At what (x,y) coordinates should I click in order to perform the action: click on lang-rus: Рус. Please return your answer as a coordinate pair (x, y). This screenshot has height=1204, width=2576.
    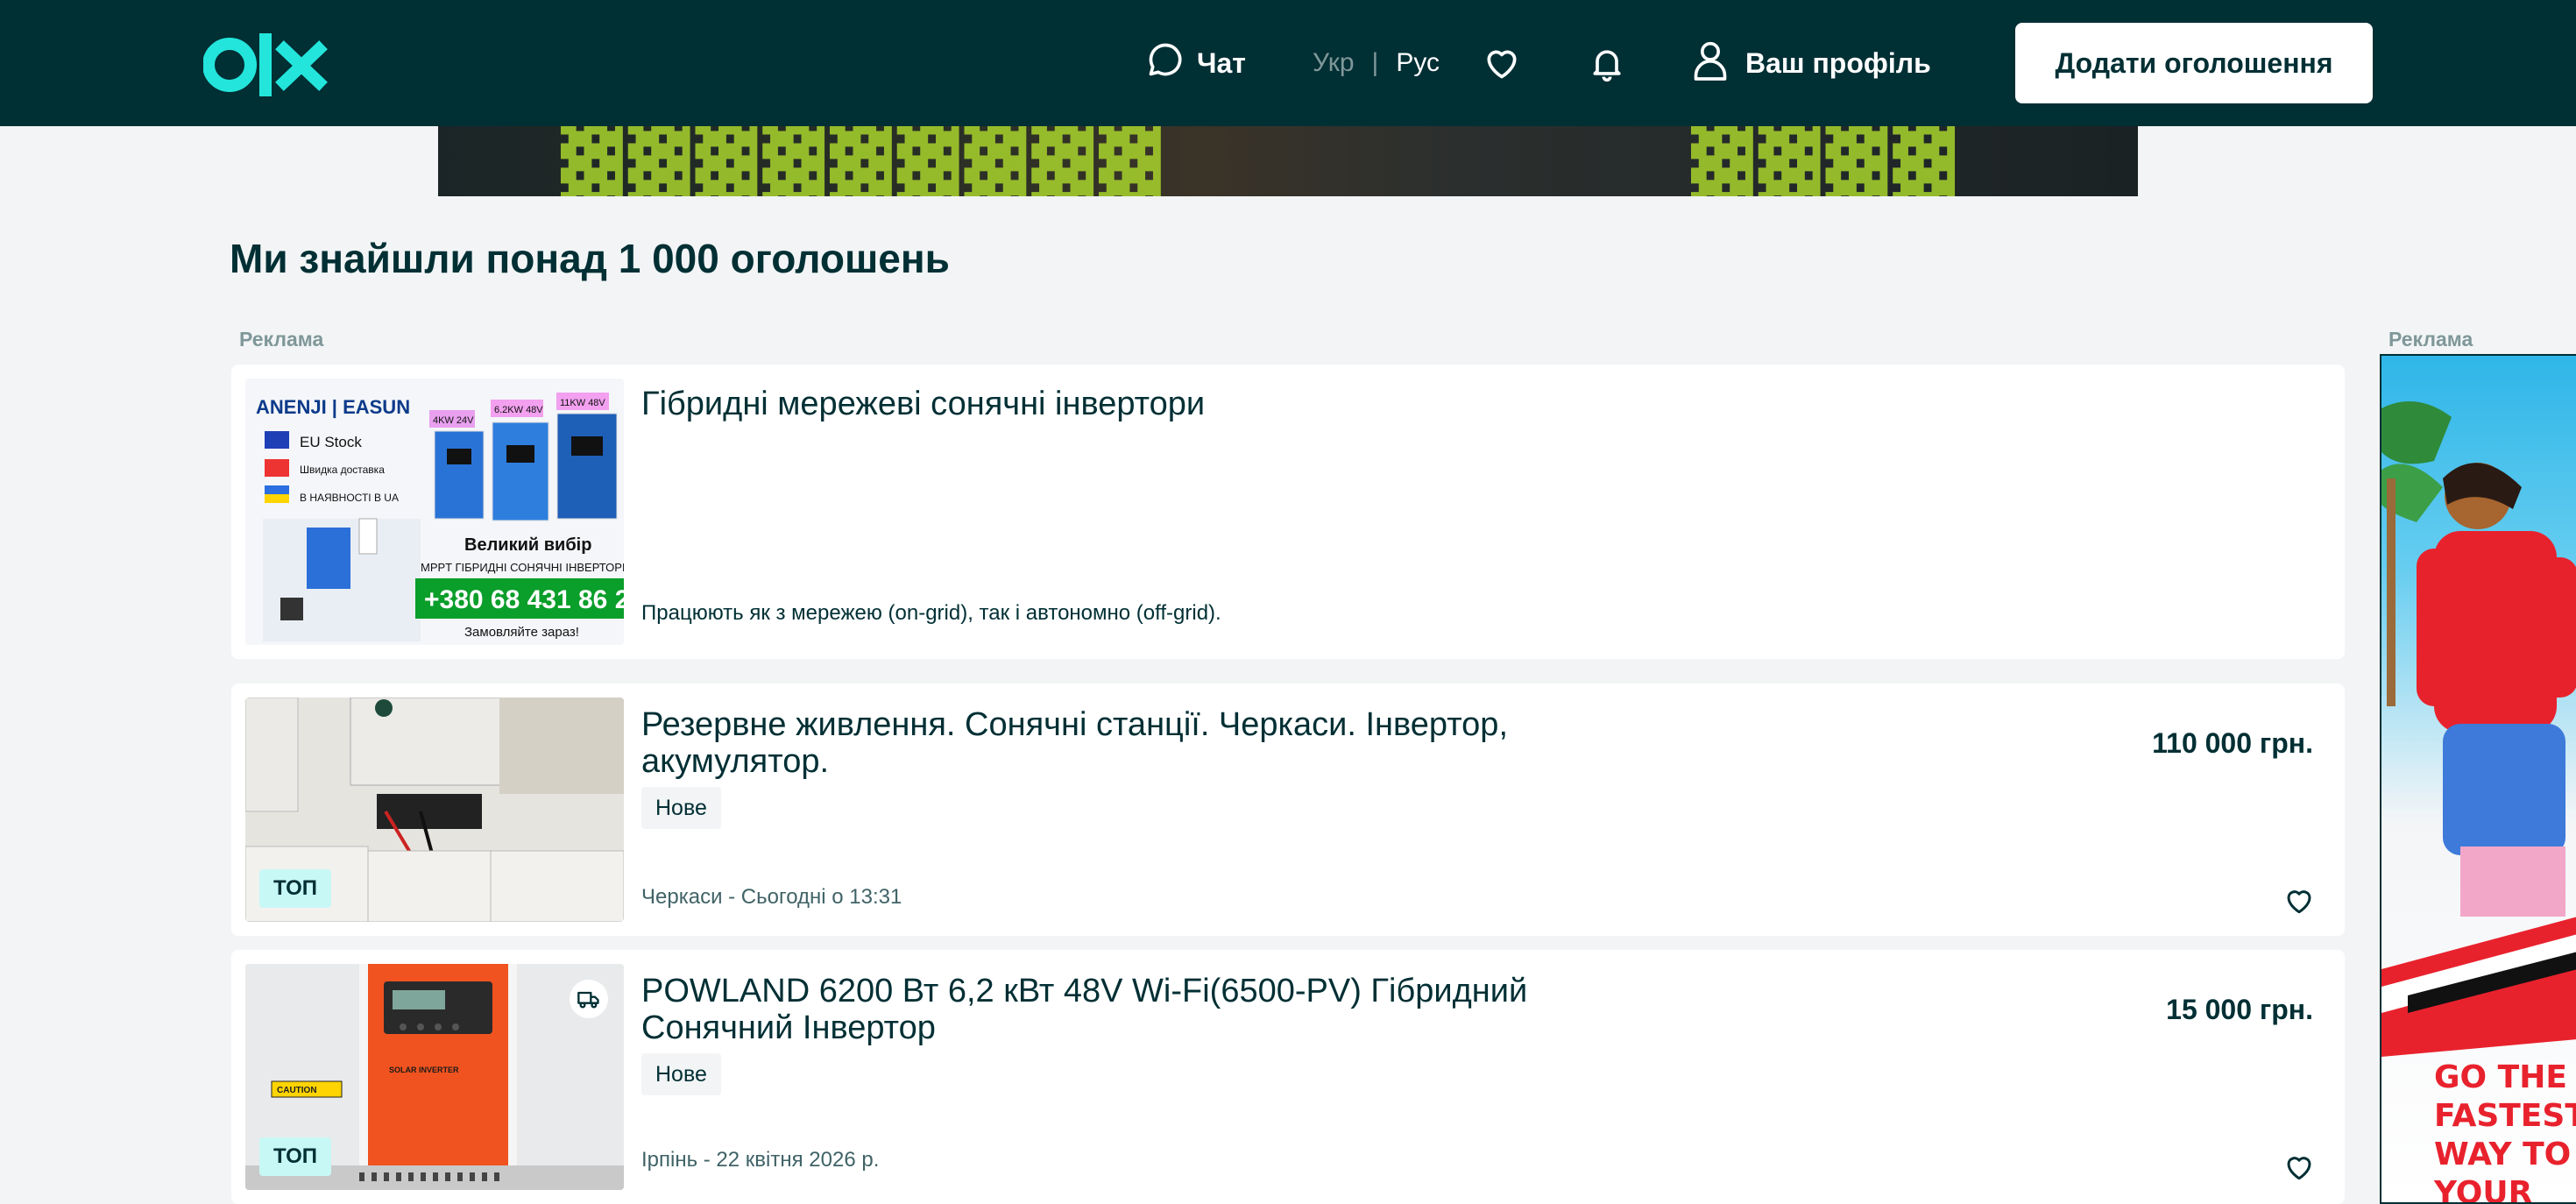
    Looking at the image, I should click on (1418, 63).